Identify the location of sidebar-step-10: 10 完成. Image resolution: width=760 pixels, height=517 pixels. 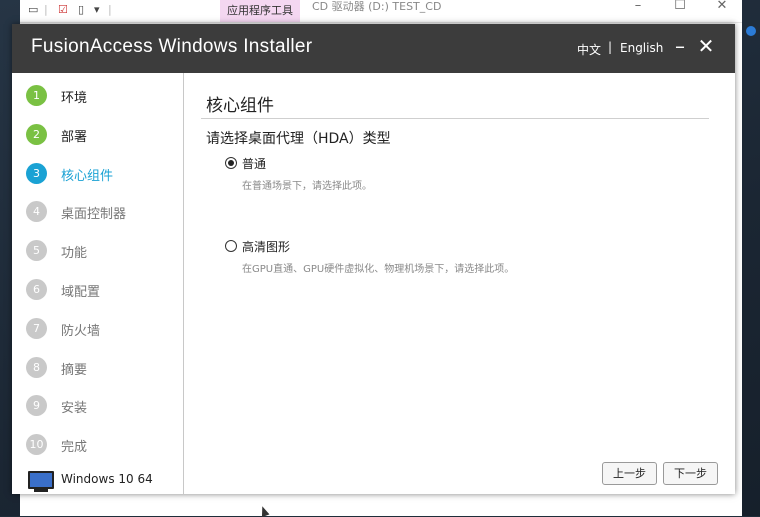
(101, 445).